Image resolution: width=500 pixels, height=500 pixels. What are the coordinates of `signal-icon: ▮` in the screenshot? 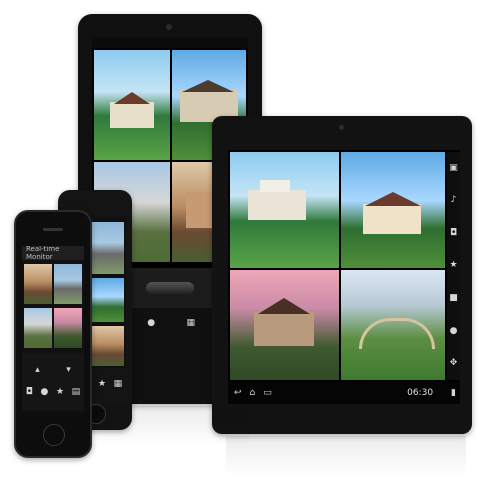 It's located at (453, 392).